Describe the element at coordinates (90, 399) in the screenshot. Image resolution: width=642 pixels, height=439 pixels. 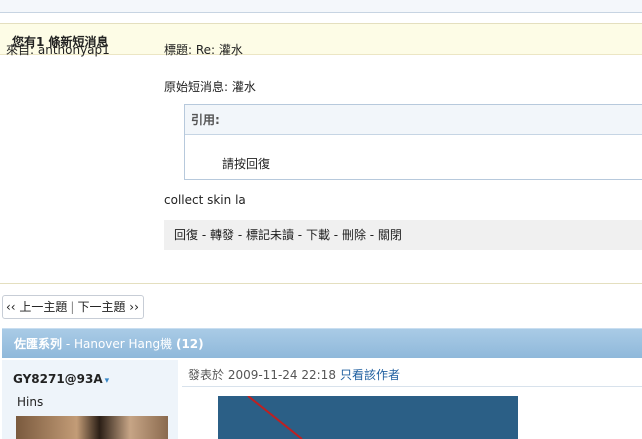
I see `post-author-sidebar: GY8271@93A ▾ Hins` at that location.